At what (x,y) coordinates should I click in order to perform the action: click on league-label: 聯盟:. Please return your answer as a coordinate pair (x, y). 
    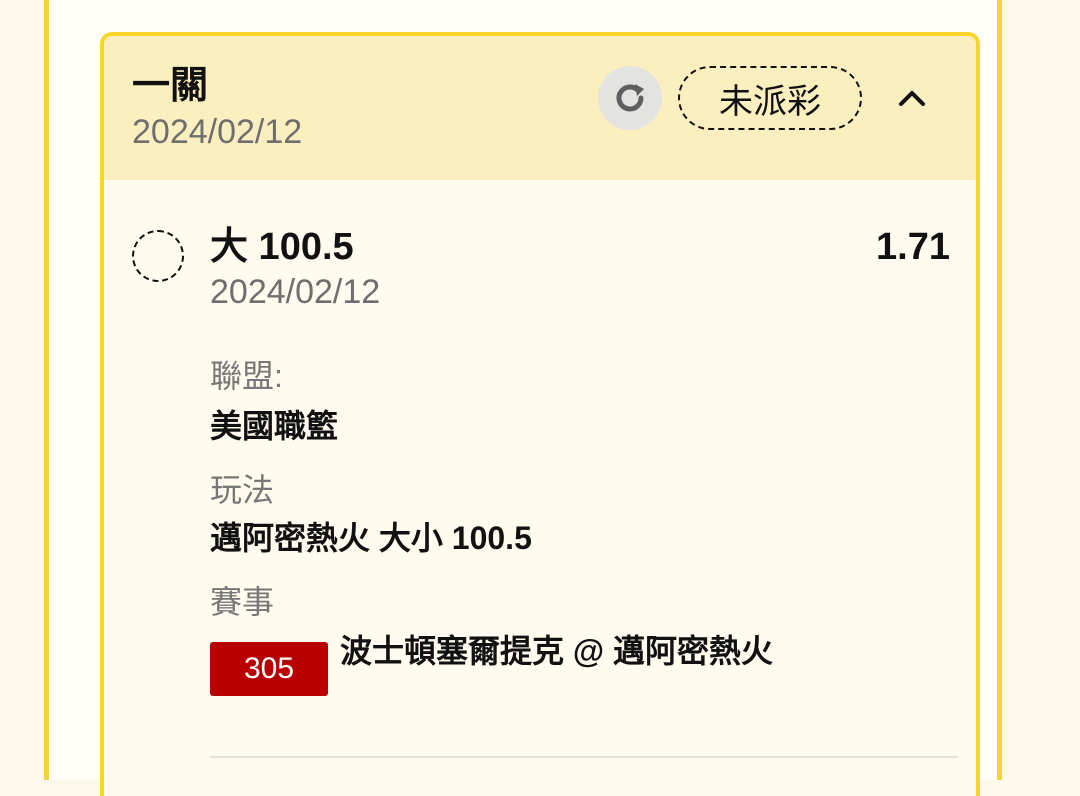
    Looking at the image, I should click on (246, 376).